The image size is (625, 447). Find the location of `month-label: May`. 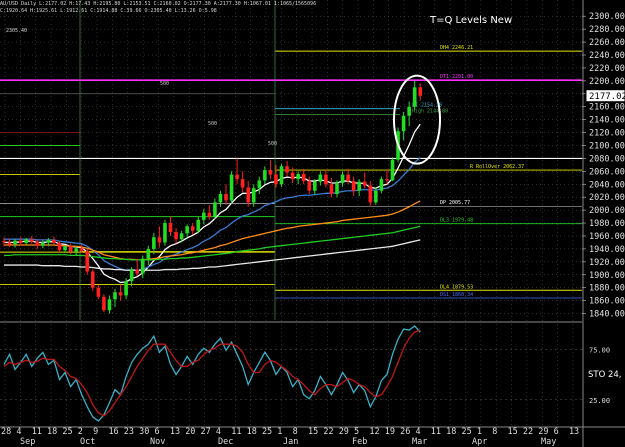

month-label: May is located at coordinates (548, 442).